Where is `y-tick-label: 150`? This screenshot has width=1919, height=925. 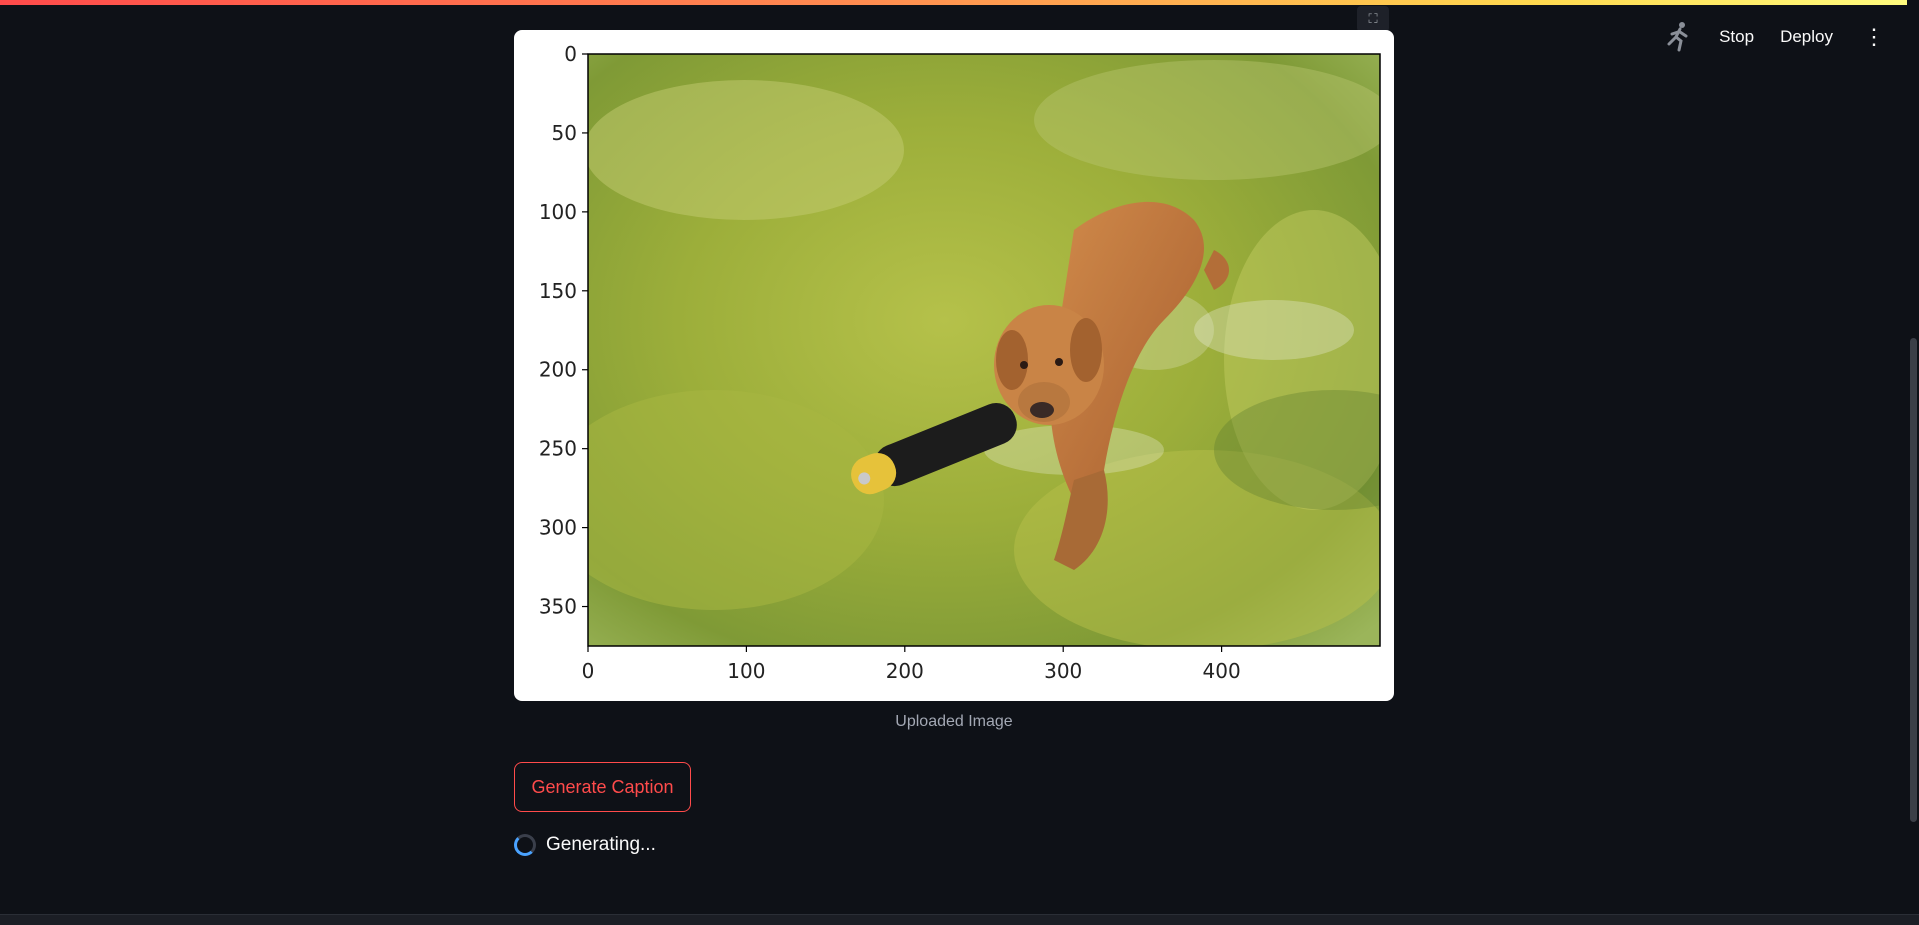 y-tick-label: 150 is located at coordinates (558, 291).